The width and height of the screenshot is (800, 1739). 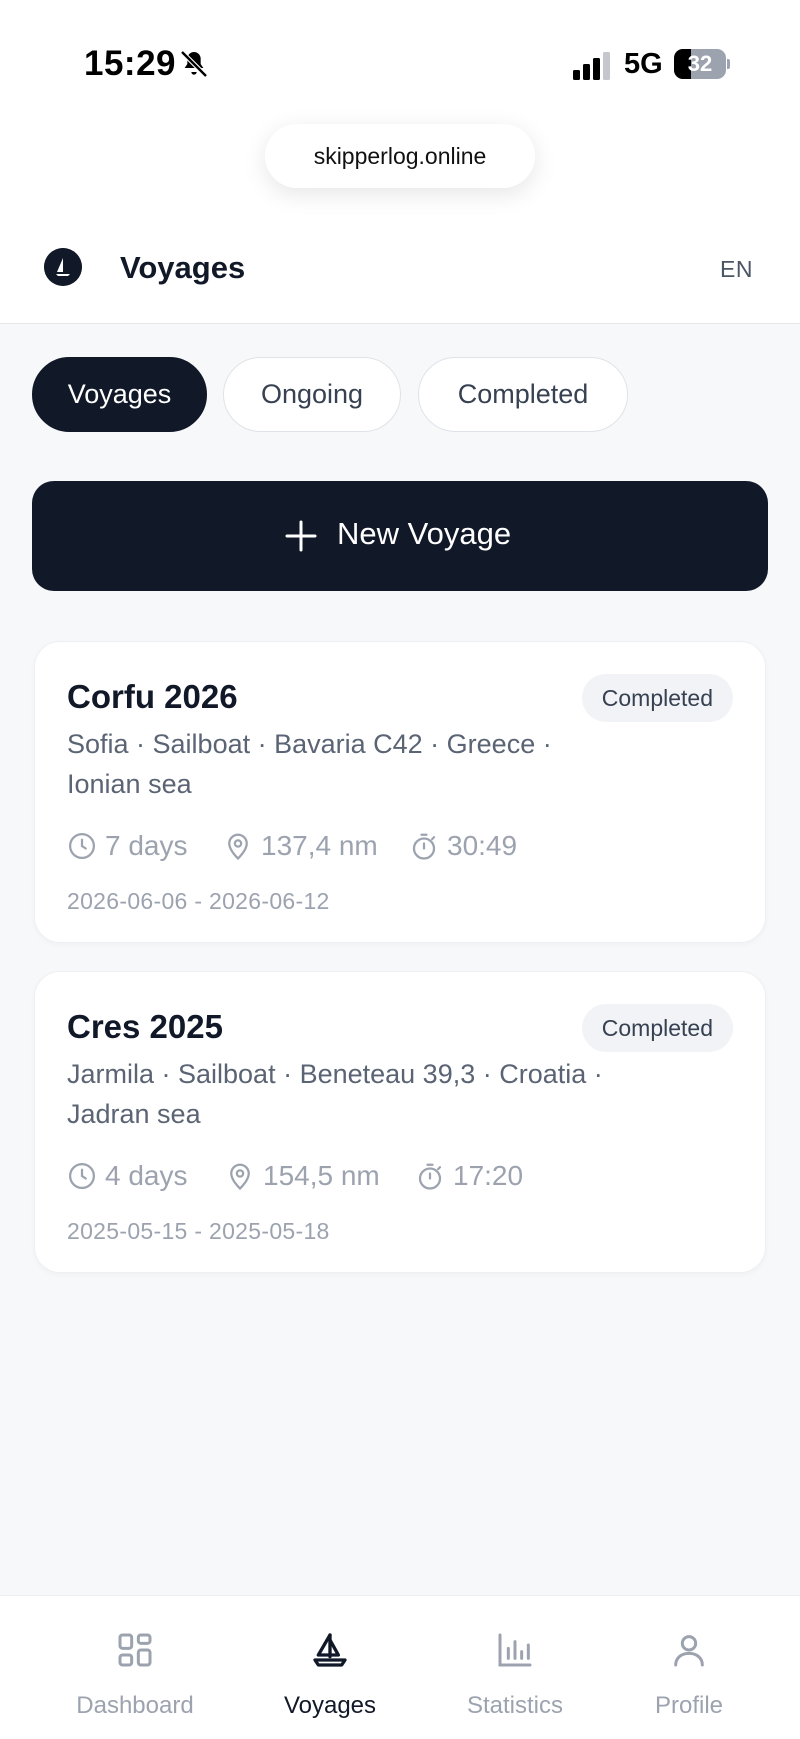 I want to click on voyage-dates: 2025-05-15 - 2025-05-18, so click(x=198, y=1231).